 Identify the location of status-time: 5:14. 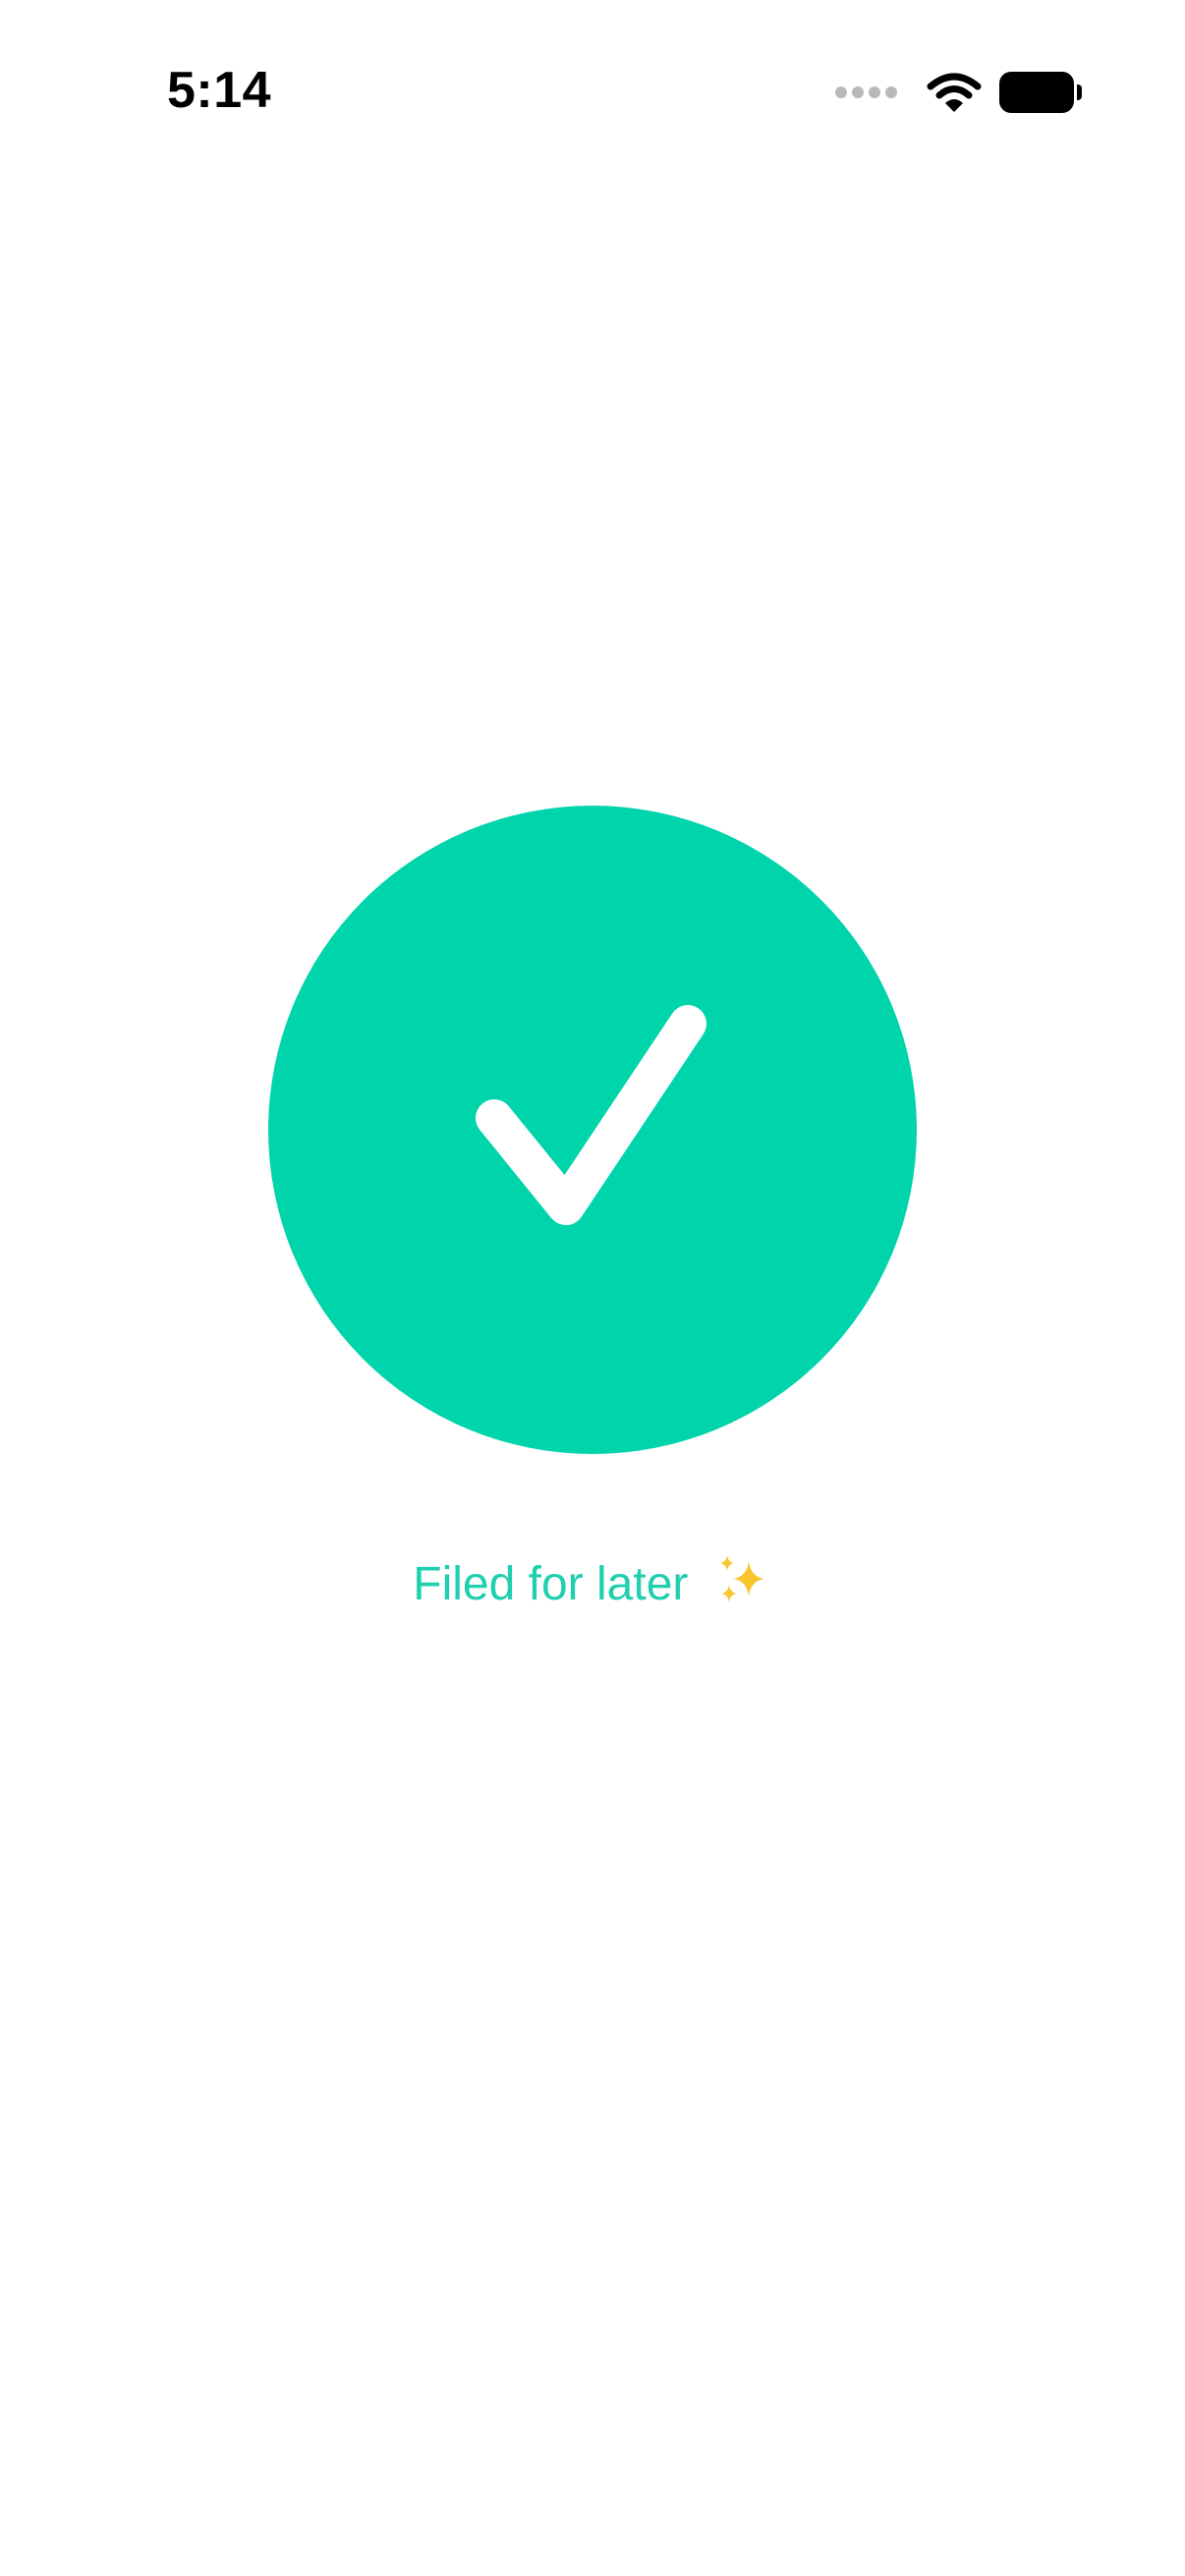
(220, 90).